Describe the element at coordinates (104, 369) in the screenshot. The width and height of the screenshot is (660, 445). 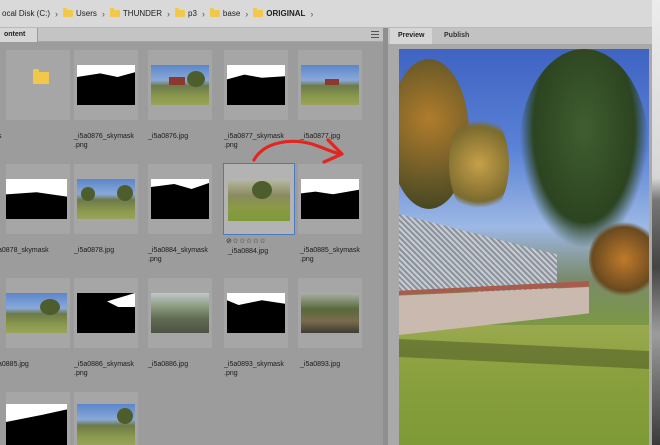
I see `thumbnail-label: _i5a0886_skymask .png` at that location.